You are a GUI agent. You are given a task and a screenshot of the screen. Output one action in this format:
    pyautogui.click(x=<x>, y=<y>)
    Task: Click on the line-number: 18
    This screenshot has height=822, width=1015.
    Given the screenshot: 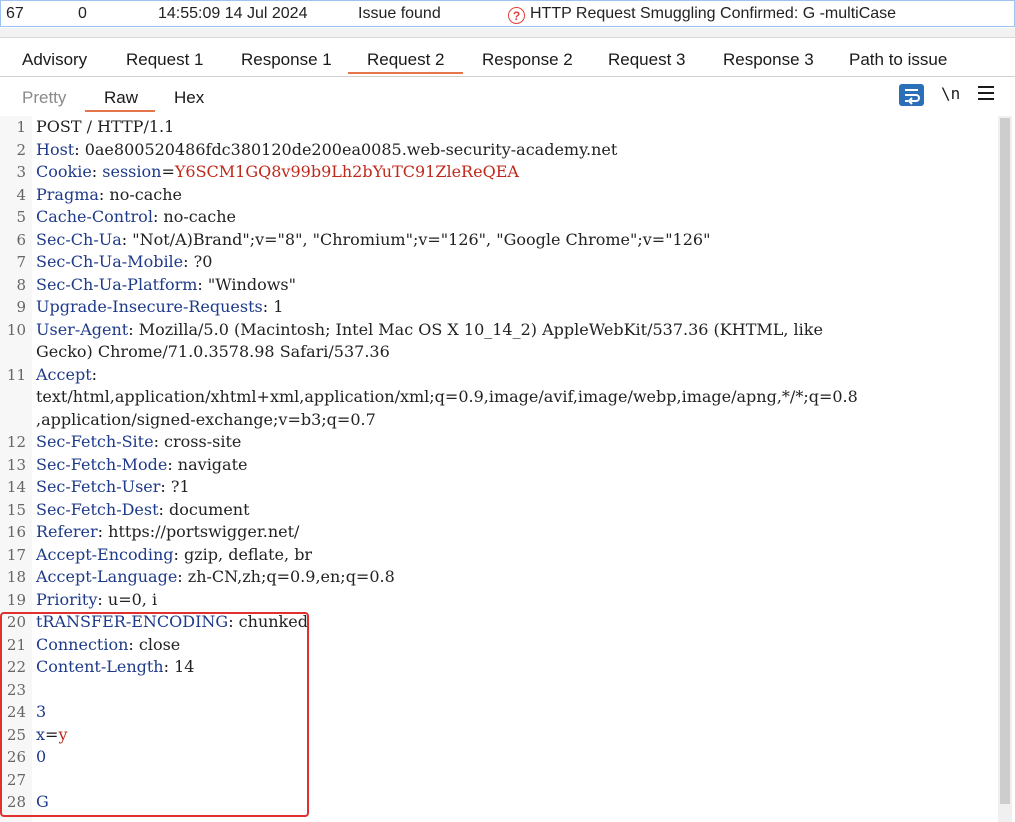 What is the action you would take?
    pyautogui.click(x=16, y=577)
    